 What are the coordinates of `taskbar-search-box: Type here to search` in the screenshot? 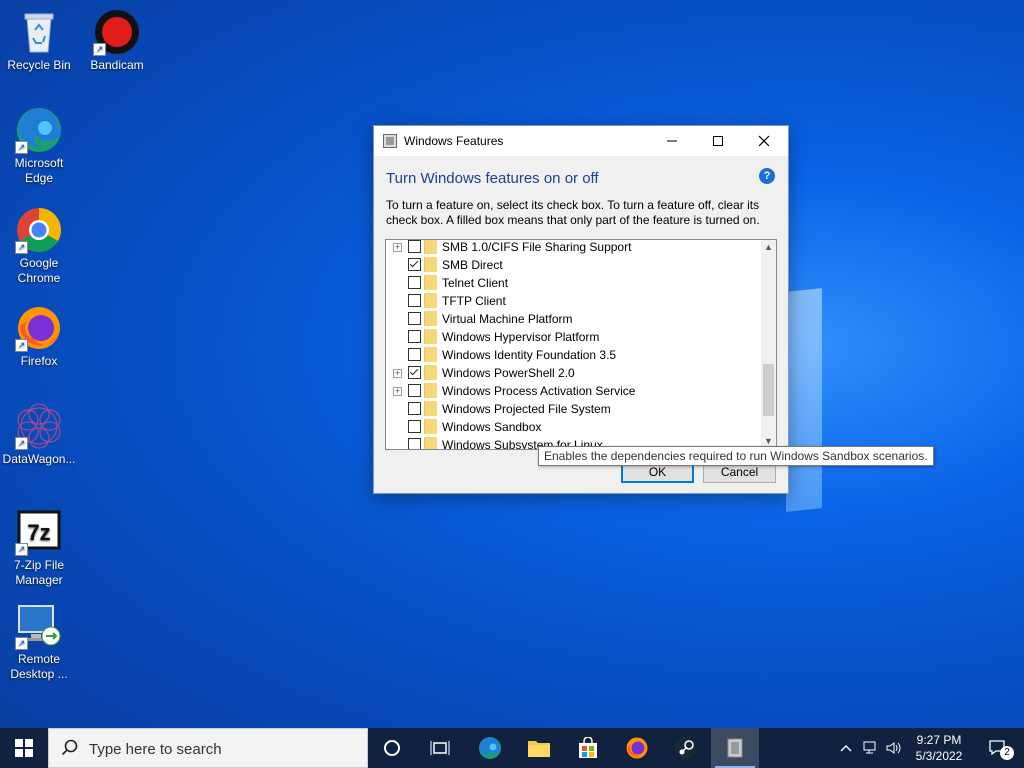 It's located at (208, 748).